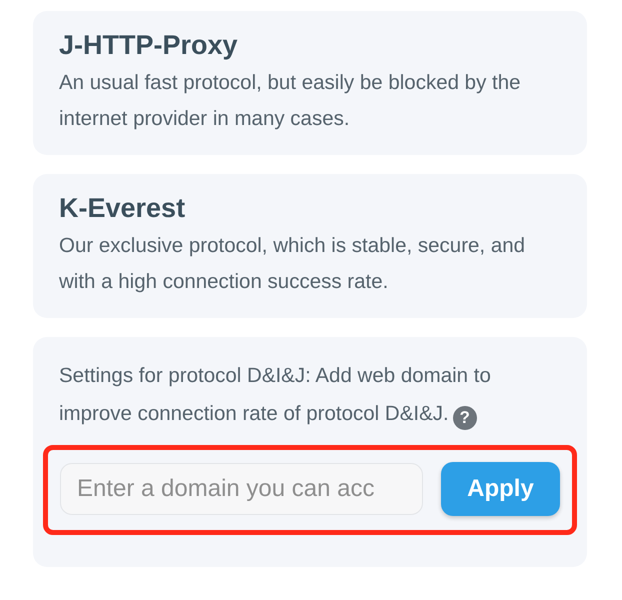  I want to click on protocol-description: An usual fast protocol, but easily be blocked by the internet provider in many cases., so click(290, 101).